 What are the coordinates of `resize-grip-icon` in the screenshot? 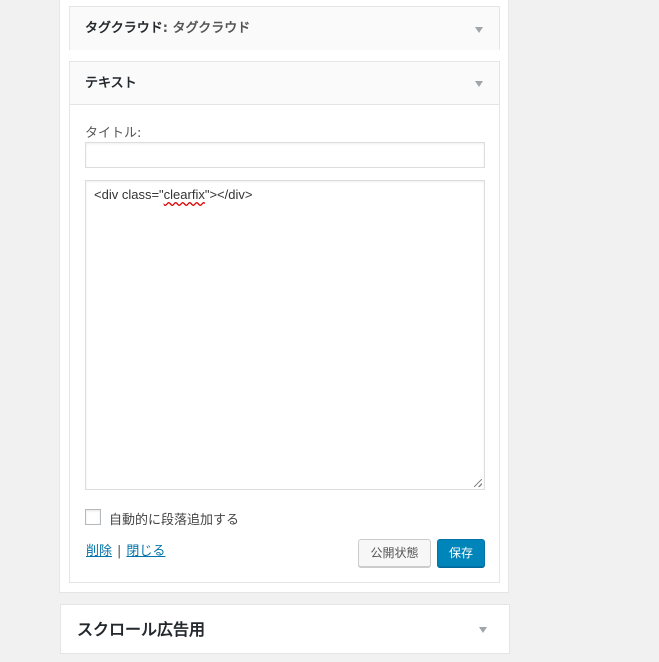 It's located at (478, 483).